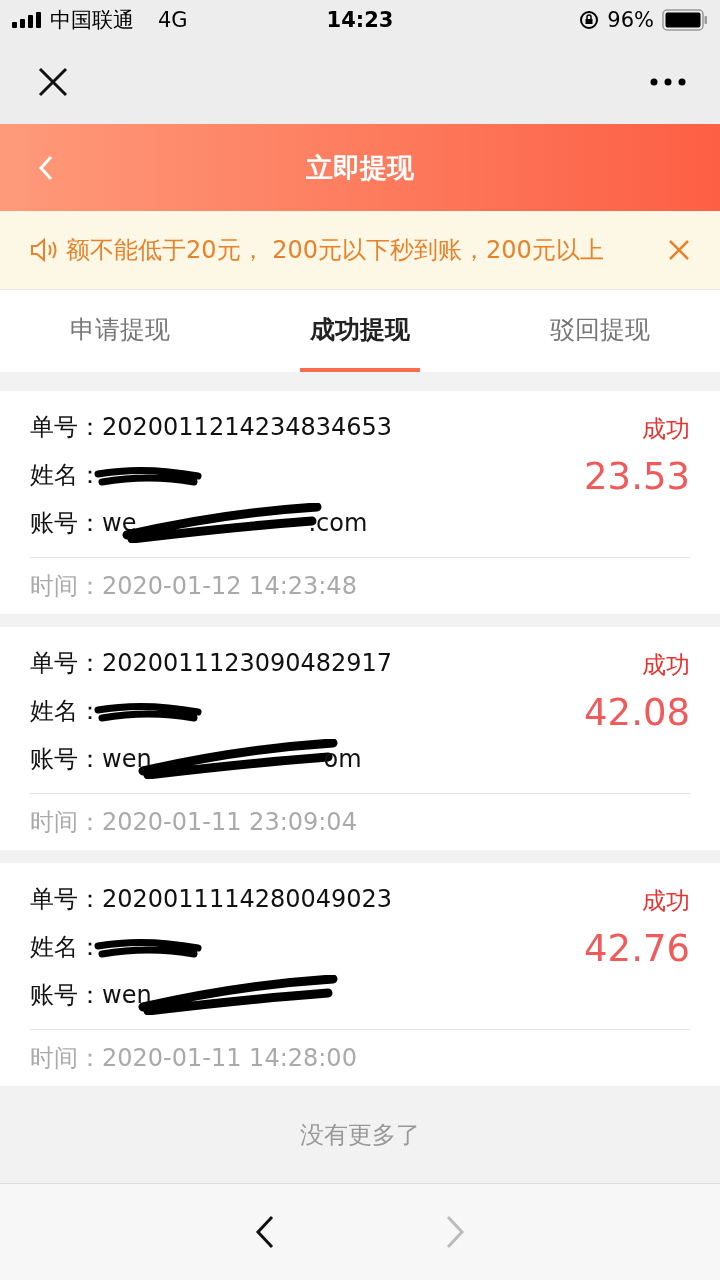 Image resolution: width=720 pixels, height=1280 pixels. What do you see at coordinates (229, 586) in the screenshot?
I see `time-text: 2020-01-12 14:23:48` at bounding box center [229, 586].